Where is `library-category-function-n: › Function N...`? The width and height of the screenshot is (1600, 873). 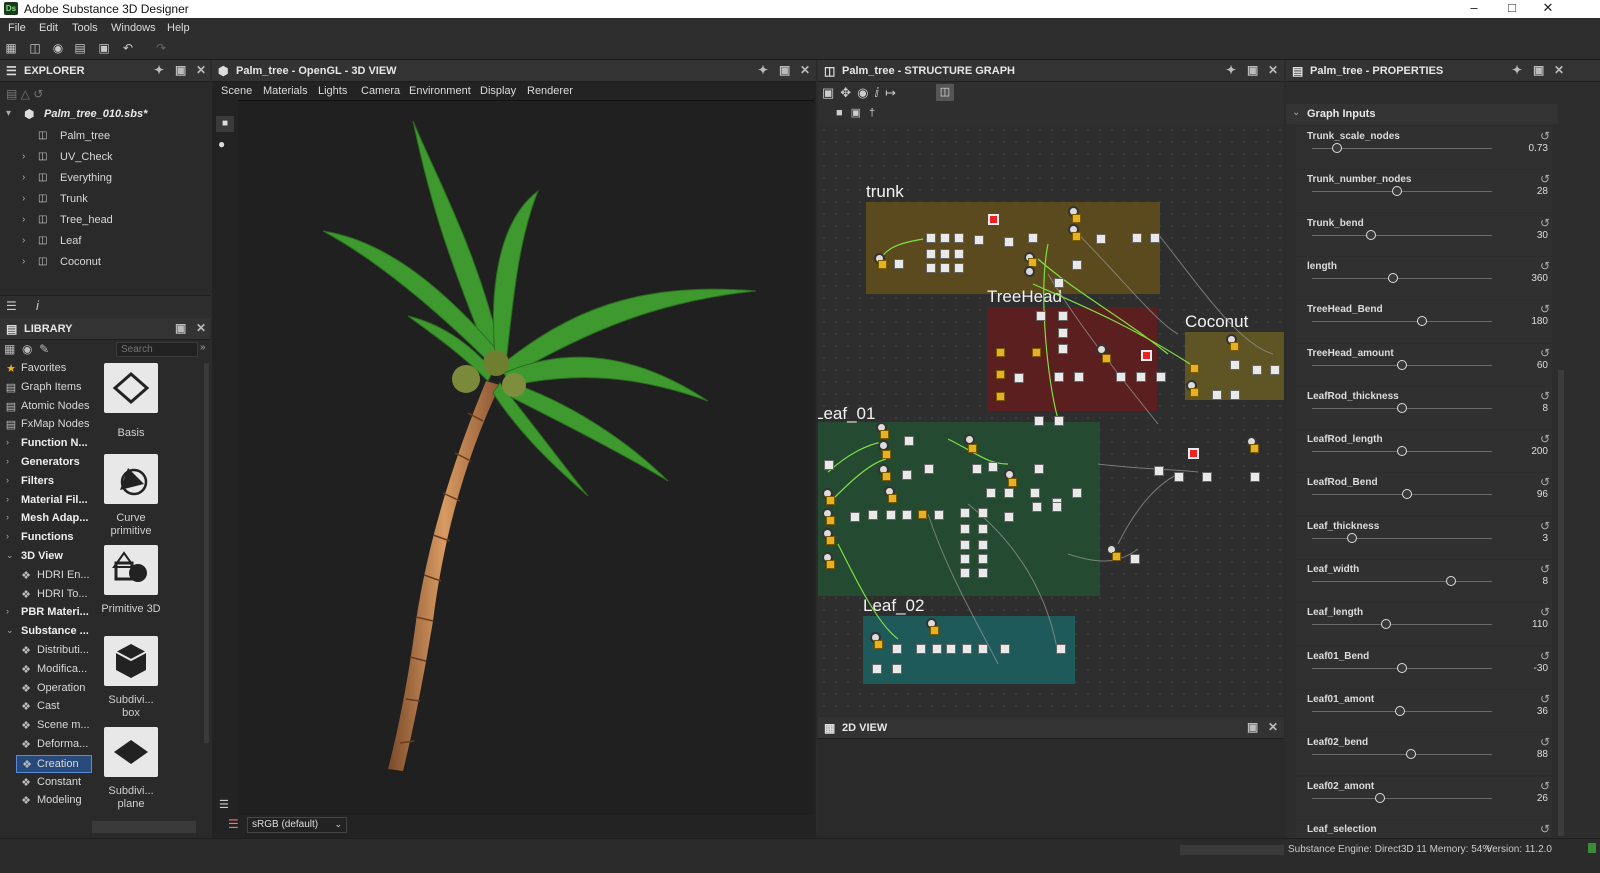
library-category-function-n: › Function N... is located at coordinates (50, 444).